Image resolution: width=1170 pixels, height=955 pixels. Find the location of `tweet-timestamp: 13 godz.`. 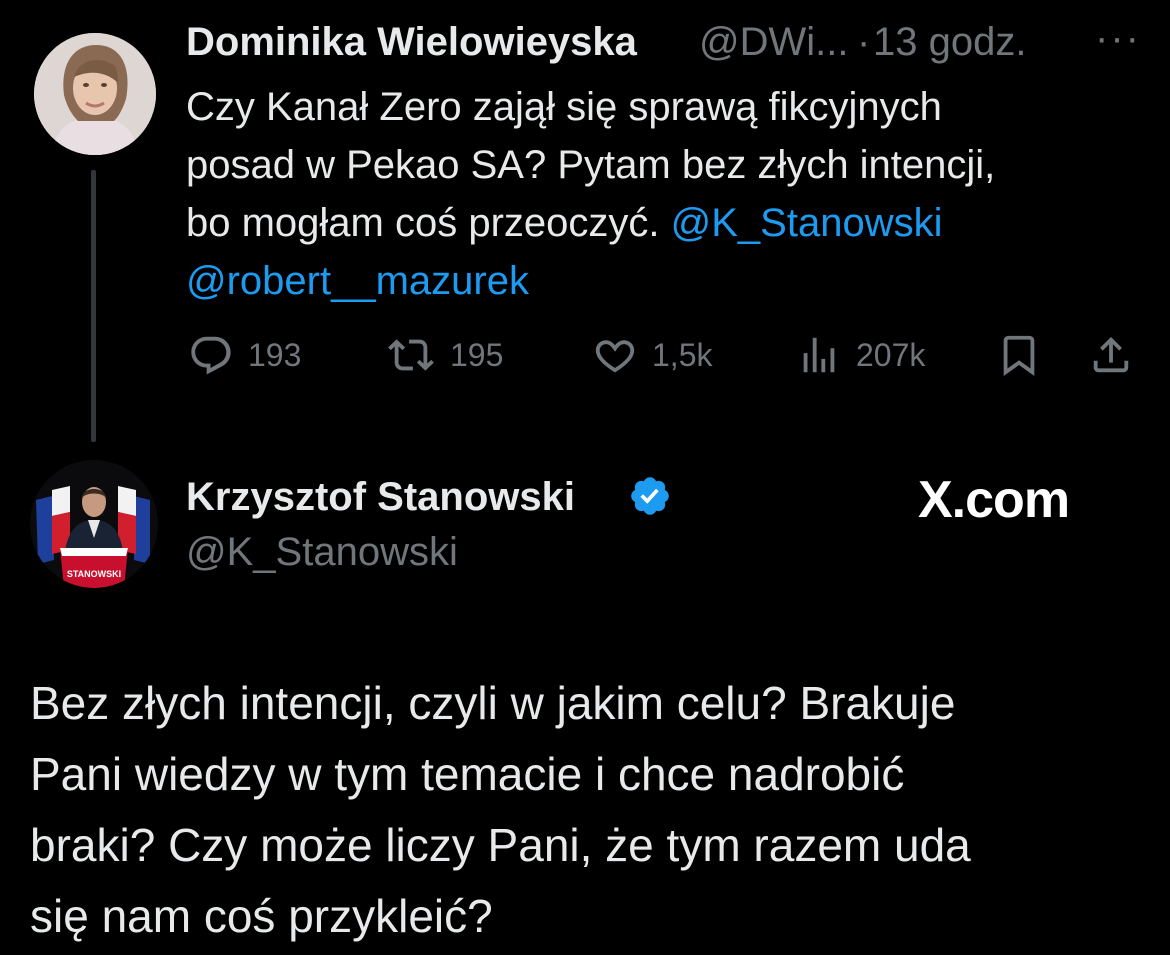

tweet-timestamp: 13 godz. is located at coordinates (949, 42).